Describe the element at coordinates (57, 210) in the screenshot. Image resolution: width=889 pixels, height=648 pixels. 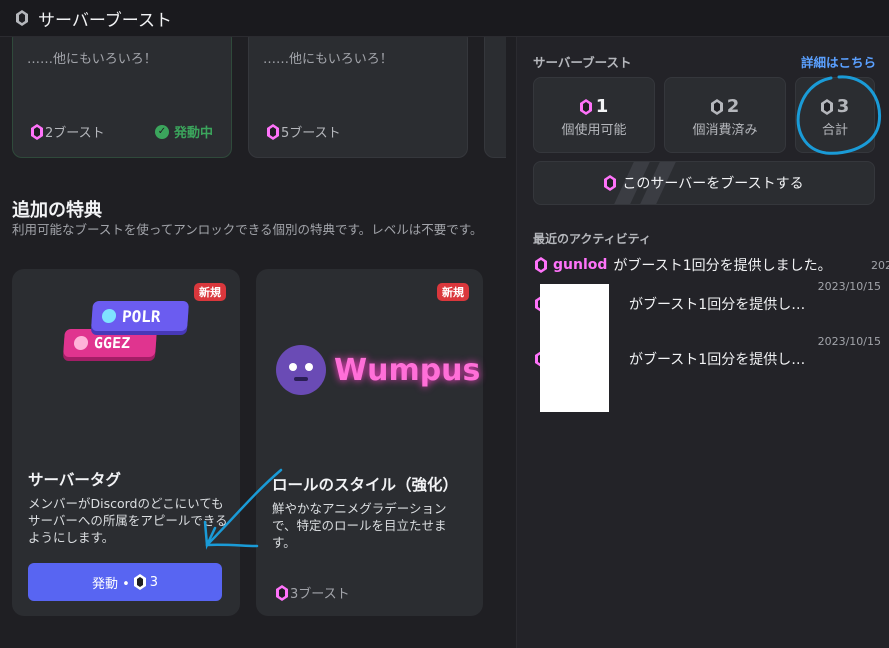
I see `perks-section-title: 追加の特典` at that location.